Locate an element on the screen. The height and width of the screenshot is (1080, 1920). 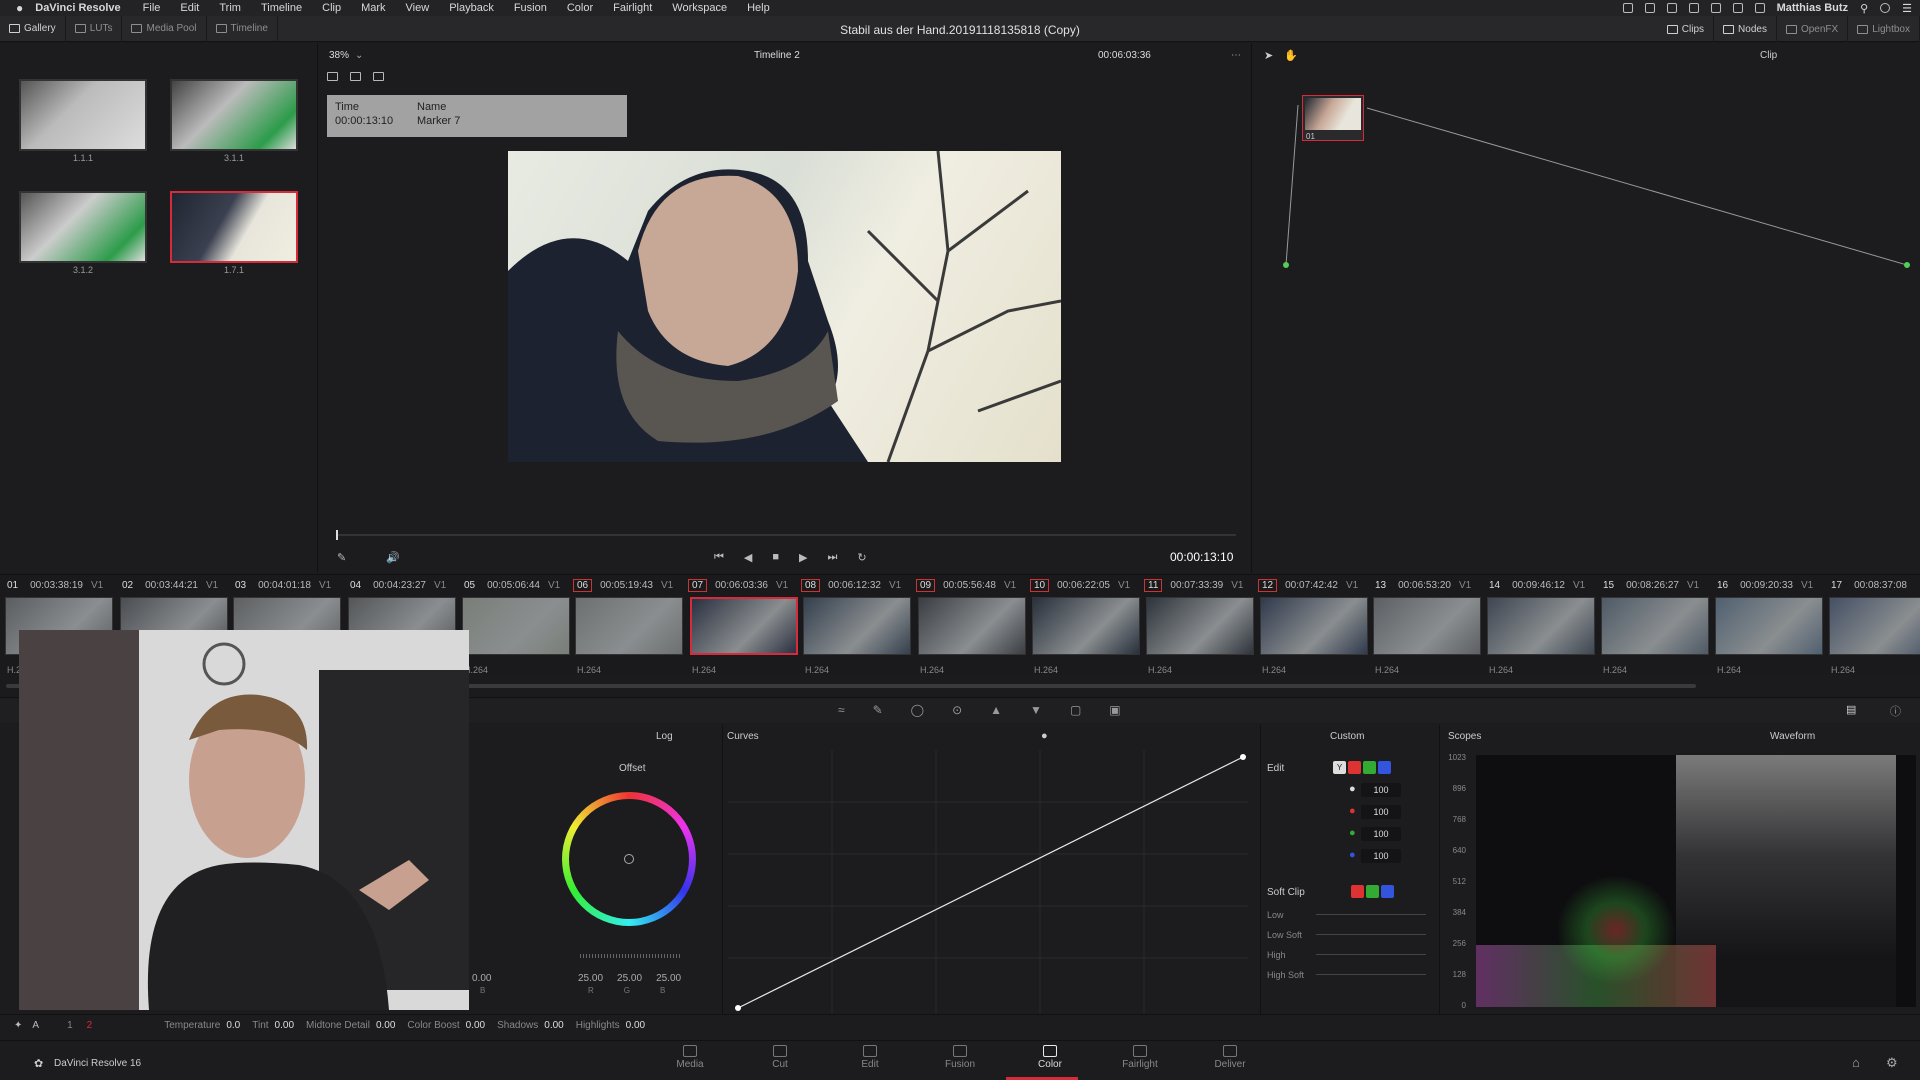
offset-g-value: 25.00 is located at coordinates (629, 978).